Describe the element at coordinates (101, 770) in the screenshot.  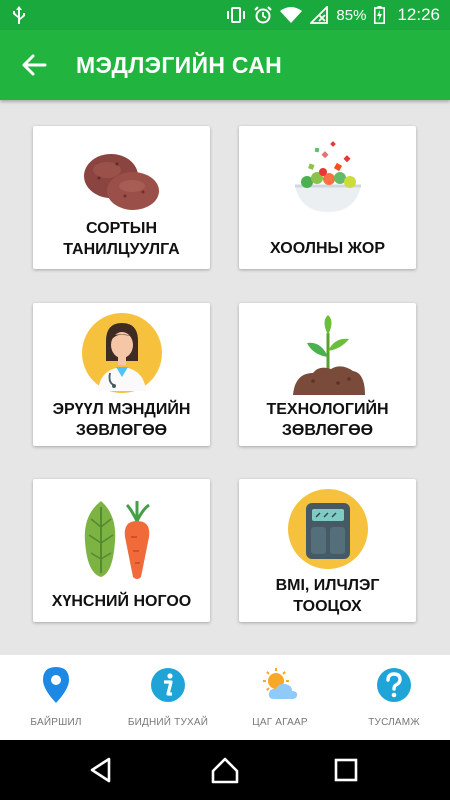
I see `back-triangle-icon` at that location.